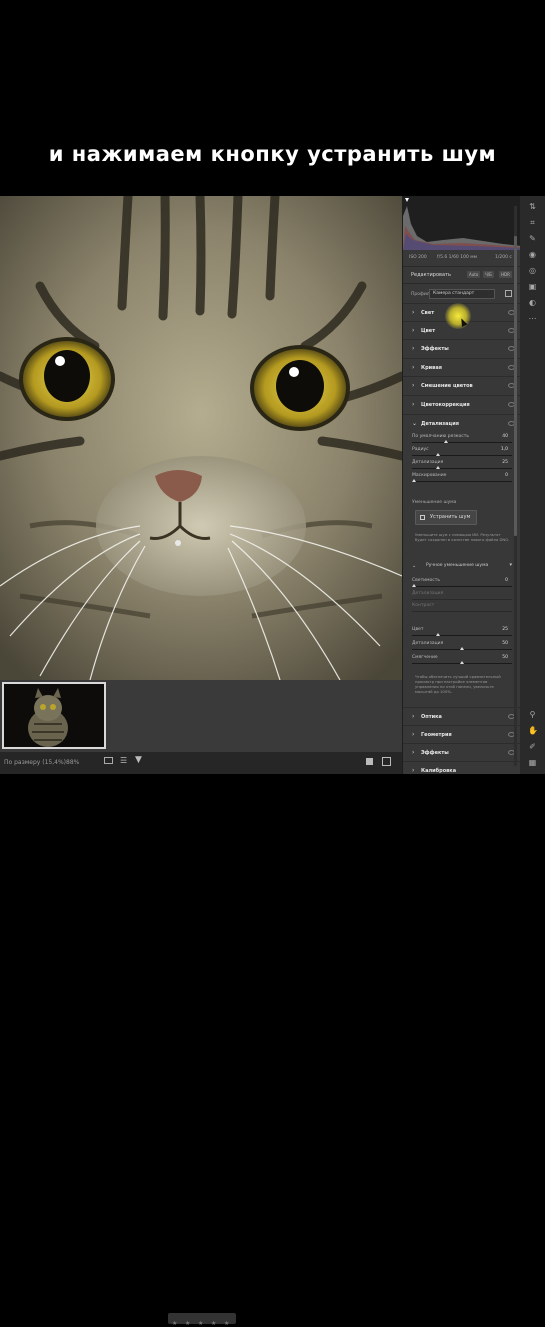 The width and height of the screenshot is (545, 1327). I want to click on snapshots-icon: ▣, so click(532, 286).